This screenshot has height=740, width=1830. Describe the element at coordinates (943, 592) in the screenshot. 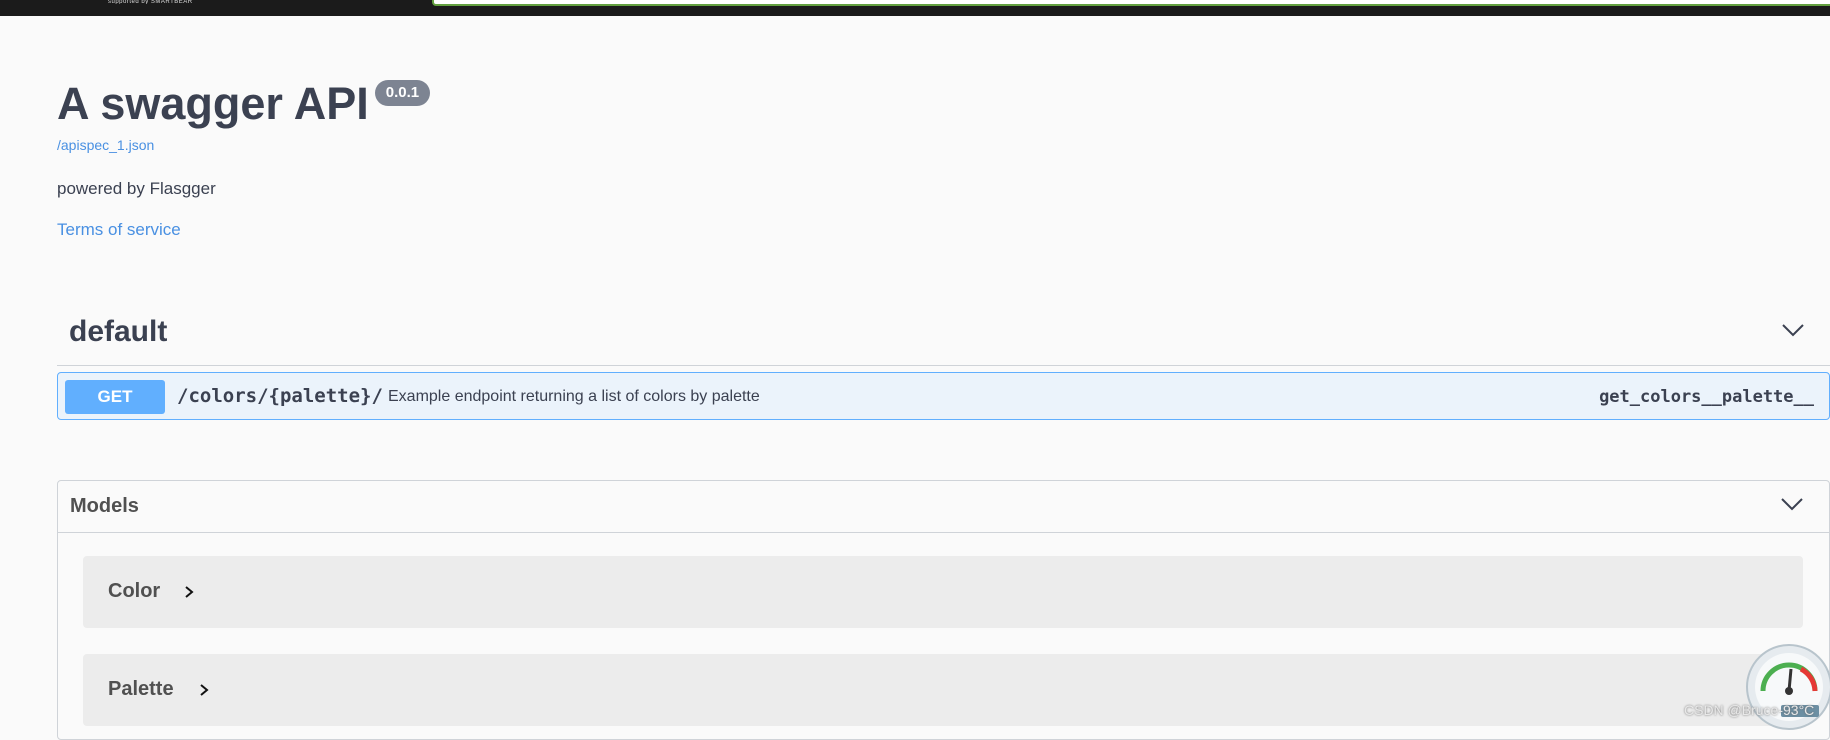

I see `model-color: Color` at that location.